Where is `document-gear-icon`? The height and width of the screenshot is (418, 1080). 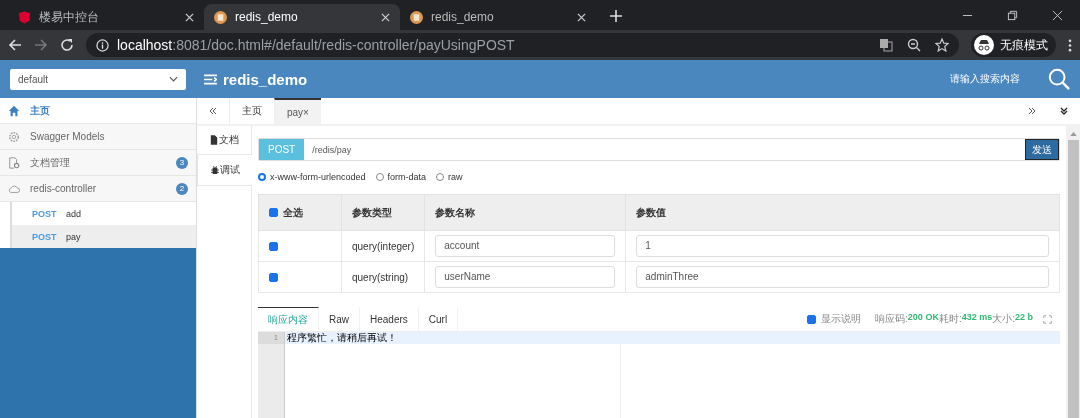
document-gear-icon is located at coordinates (14, 162).